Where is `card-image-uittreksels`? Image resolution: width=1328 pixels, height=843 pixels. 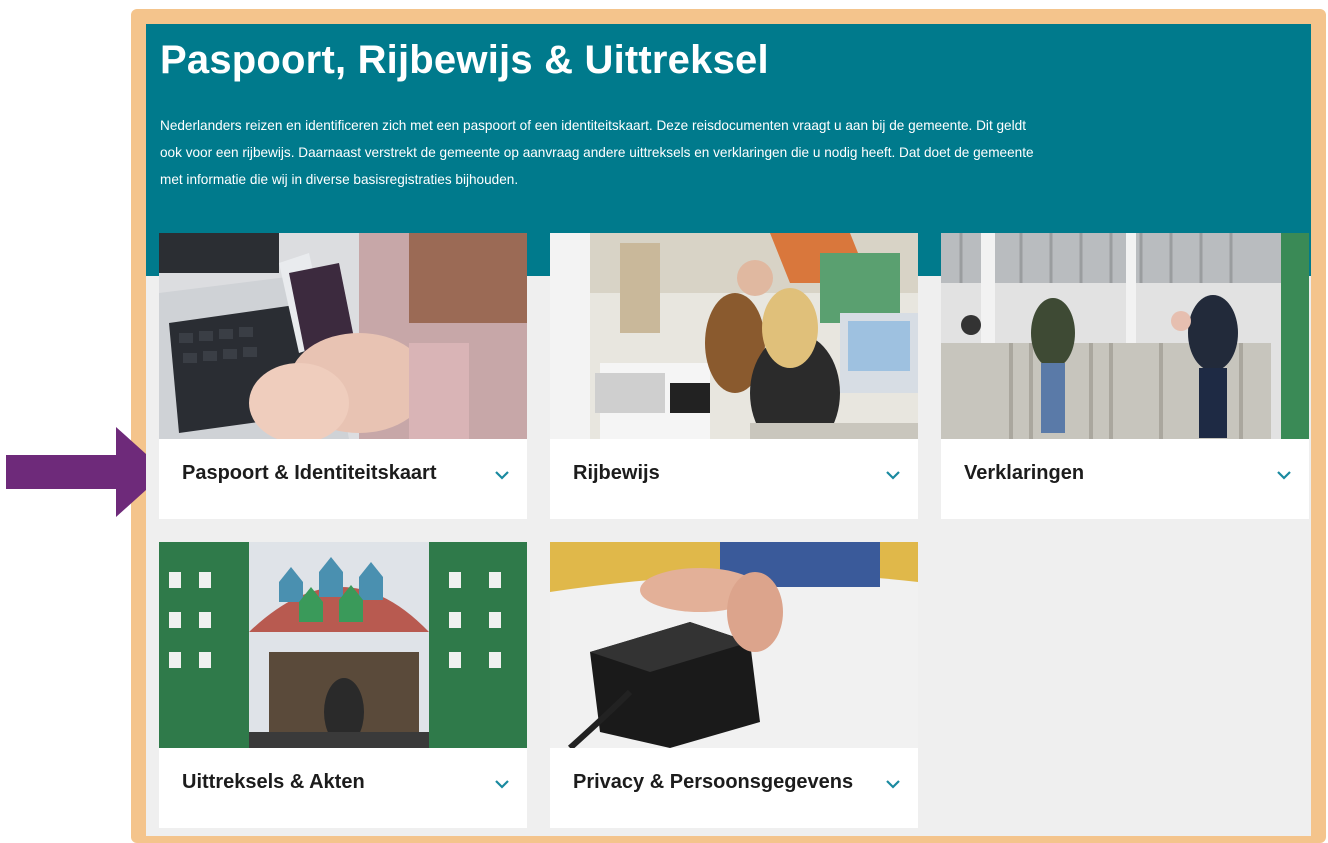
card-image-uittreksels is located at coordinates (343, 645).